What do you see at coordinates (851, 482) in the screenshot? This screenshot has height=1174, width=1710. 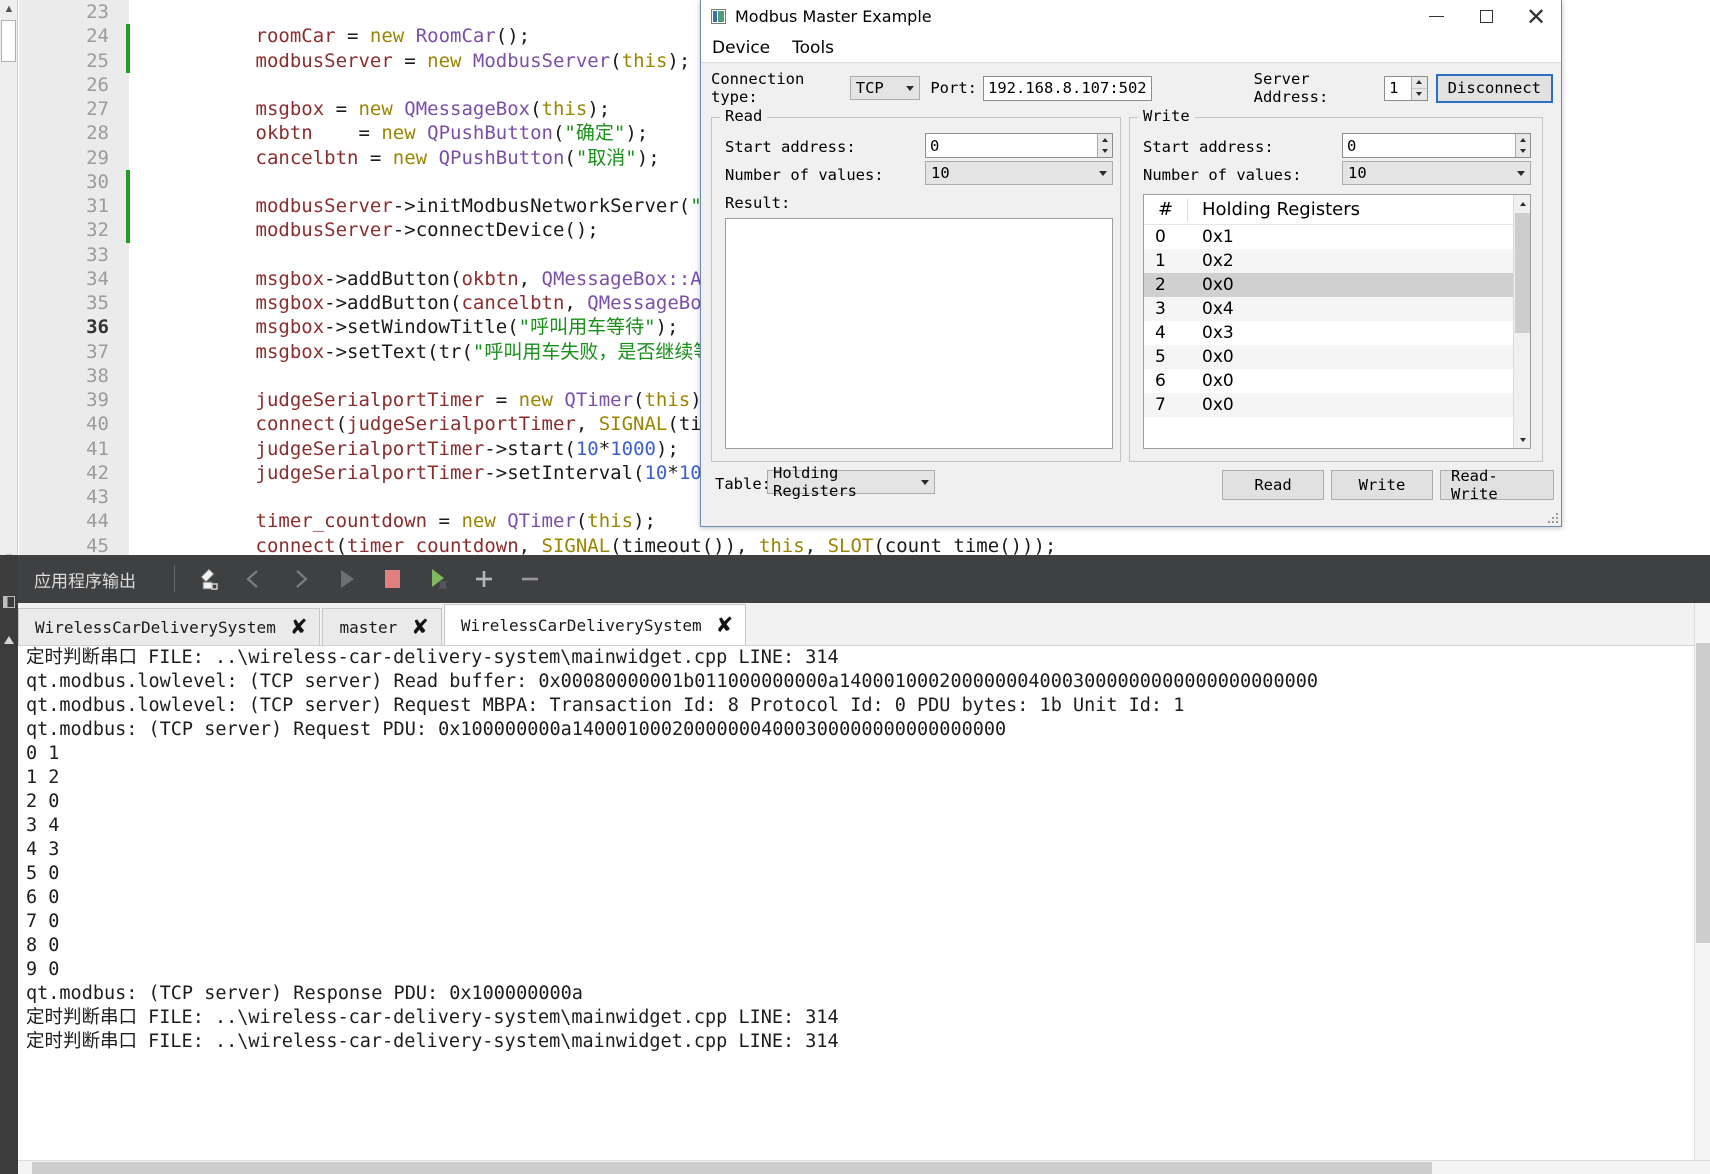 I see `table-select: Holding Registers` at bounding box center [851, 482].